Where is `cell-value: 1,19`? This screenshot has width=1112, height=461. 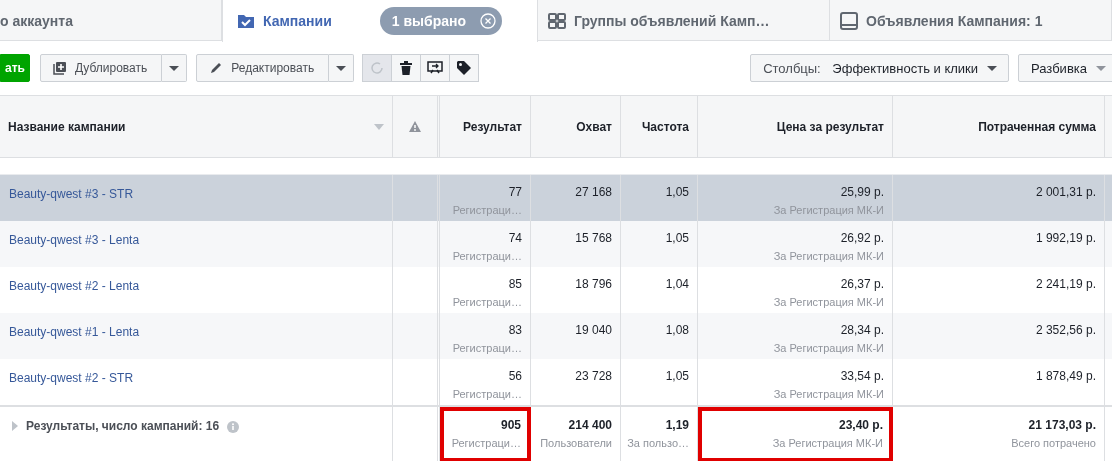 cell-value: 1,19 is located at coordinates (677, 425).